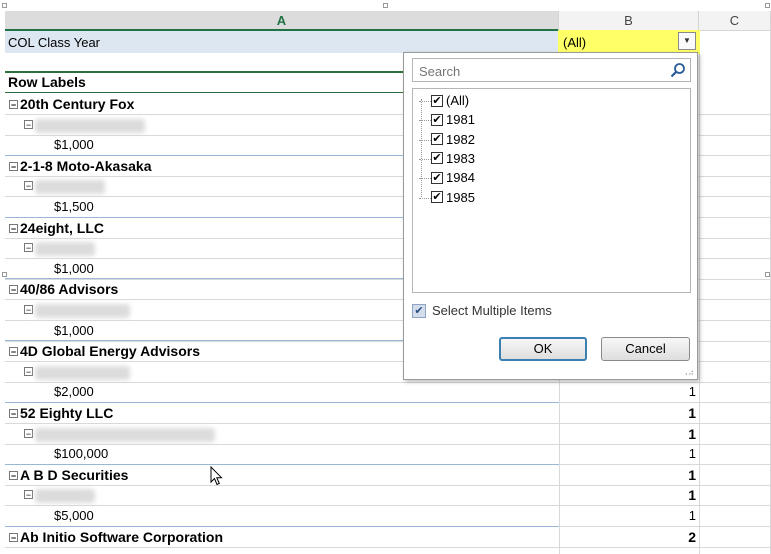  What do you see at coordinates (539, 71) in the screenshot?
I see `search-input` at bounding box center [539, 71].